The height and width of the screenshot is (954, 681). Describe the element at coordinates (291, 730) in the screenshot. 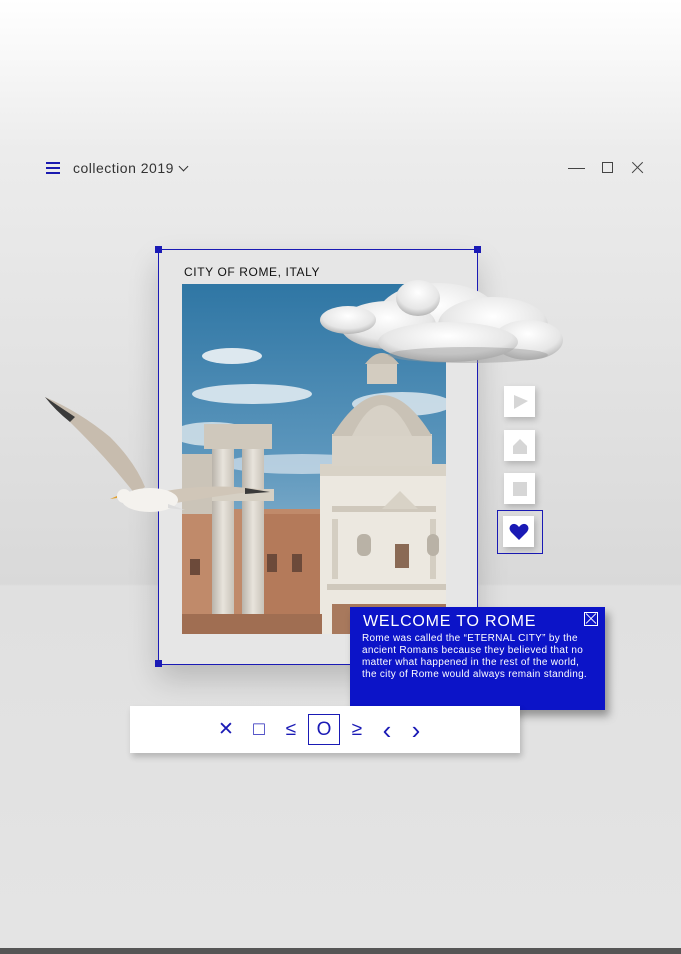

I see `toolbar-less-equal-button: ≤` at that location.